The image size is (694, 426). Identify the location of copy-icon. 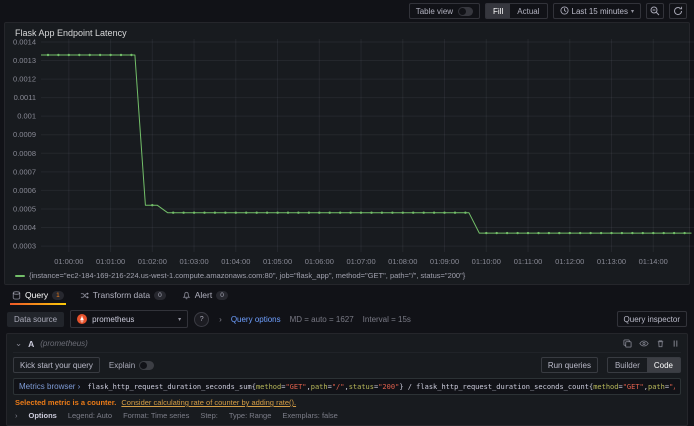
(627, 343).